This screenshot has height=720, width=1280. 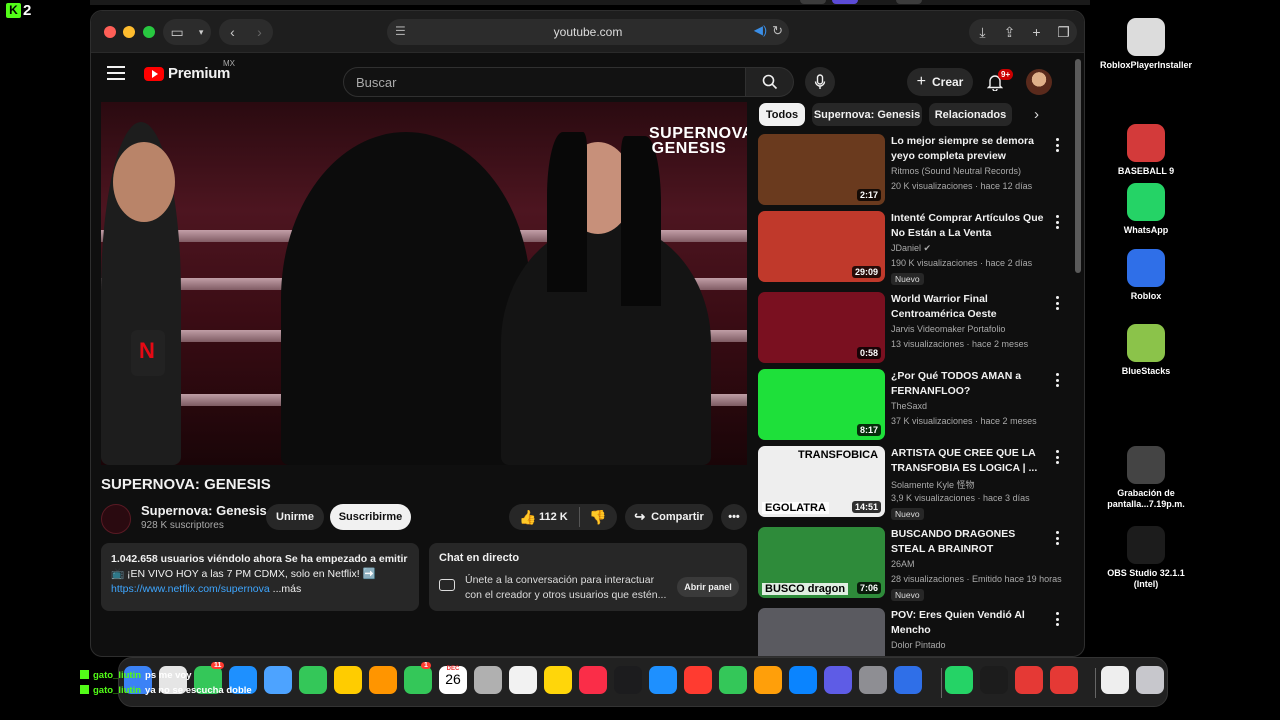 I want to click on contacts-icon, so click(x=488, y=680).